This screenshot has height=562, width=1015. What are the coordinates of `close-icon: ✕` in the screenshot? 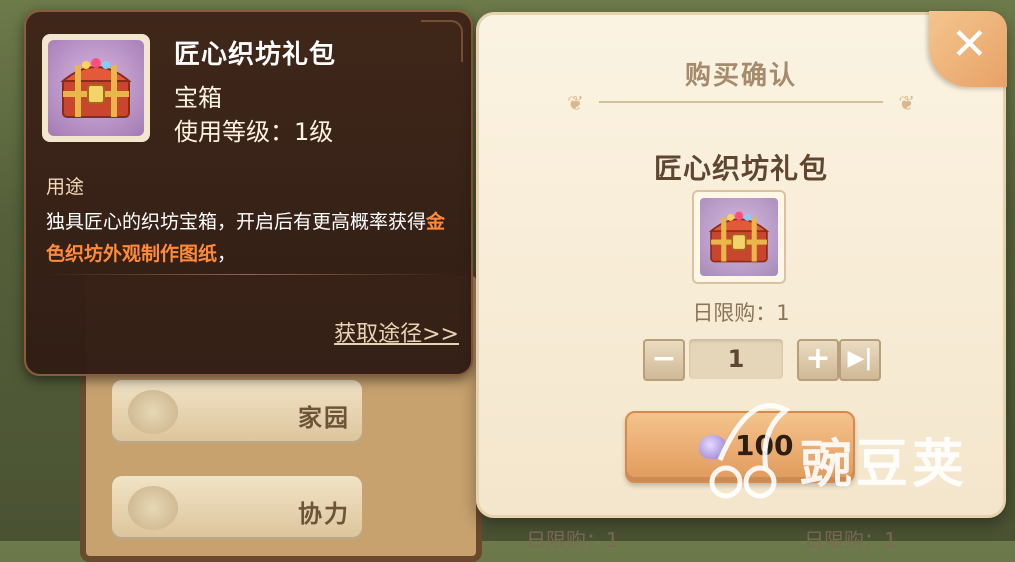 It's located at (969, 44).